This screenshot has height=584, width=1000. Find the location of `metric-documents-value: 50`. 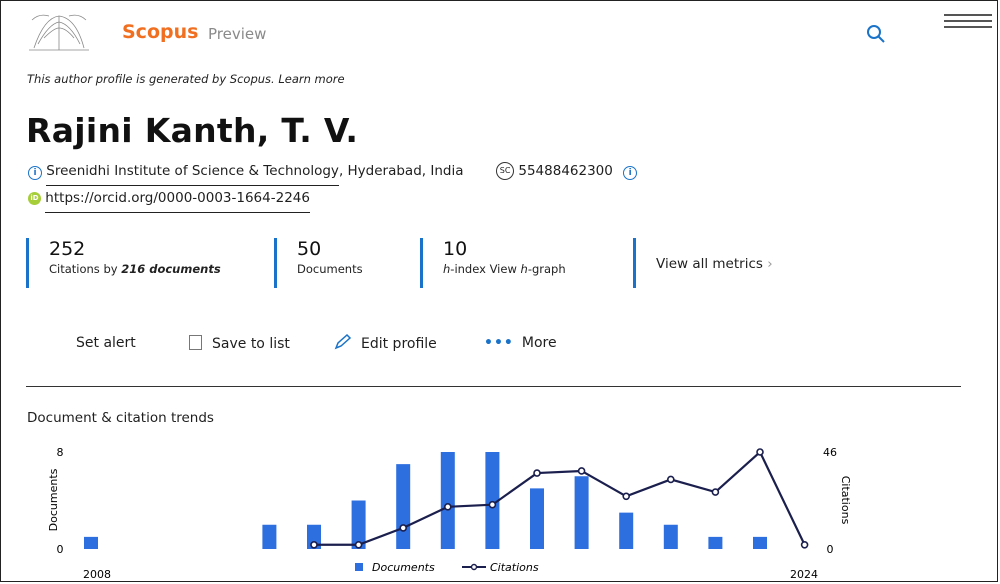

metric-documents-value: 50 is located at coordinates (309, 249).